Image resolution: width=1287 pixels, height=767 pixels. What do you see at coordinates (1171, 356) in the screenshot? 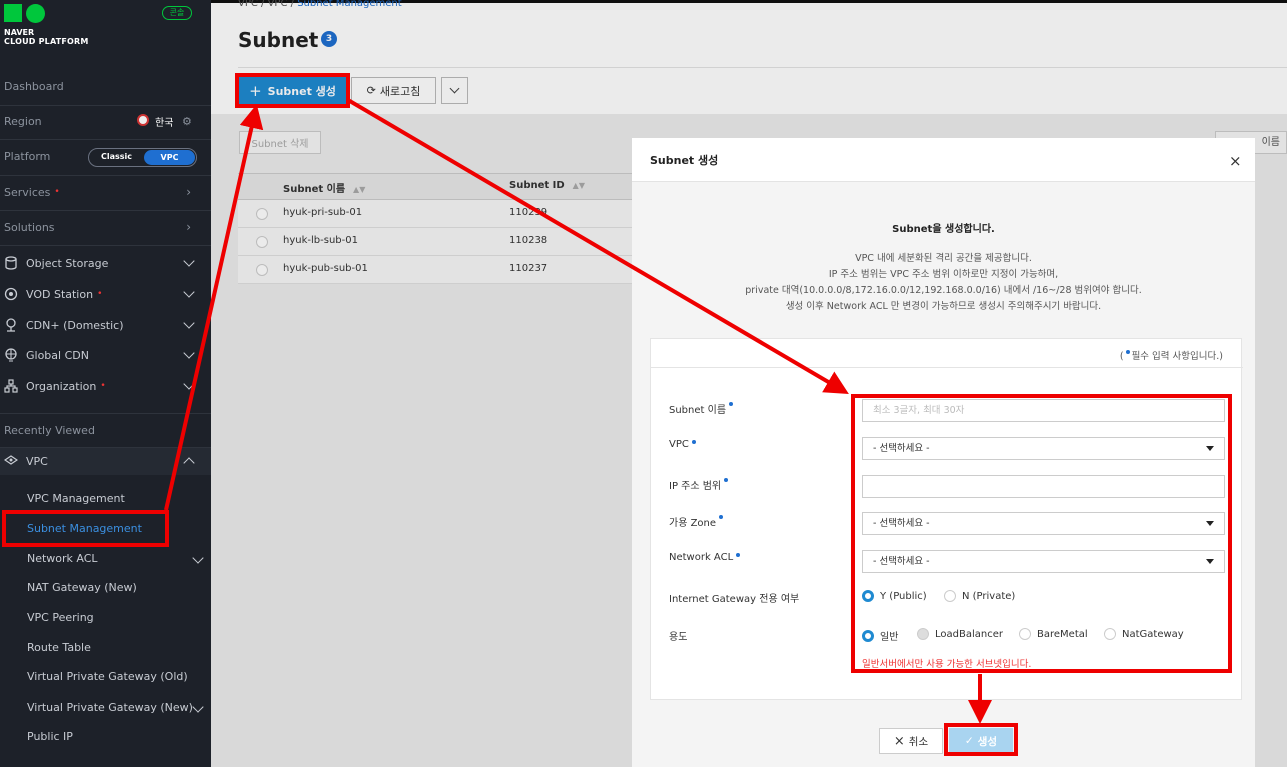
I see `required-note: (필수 입력 사항입니다.)` at bounding box center [1171, 356].